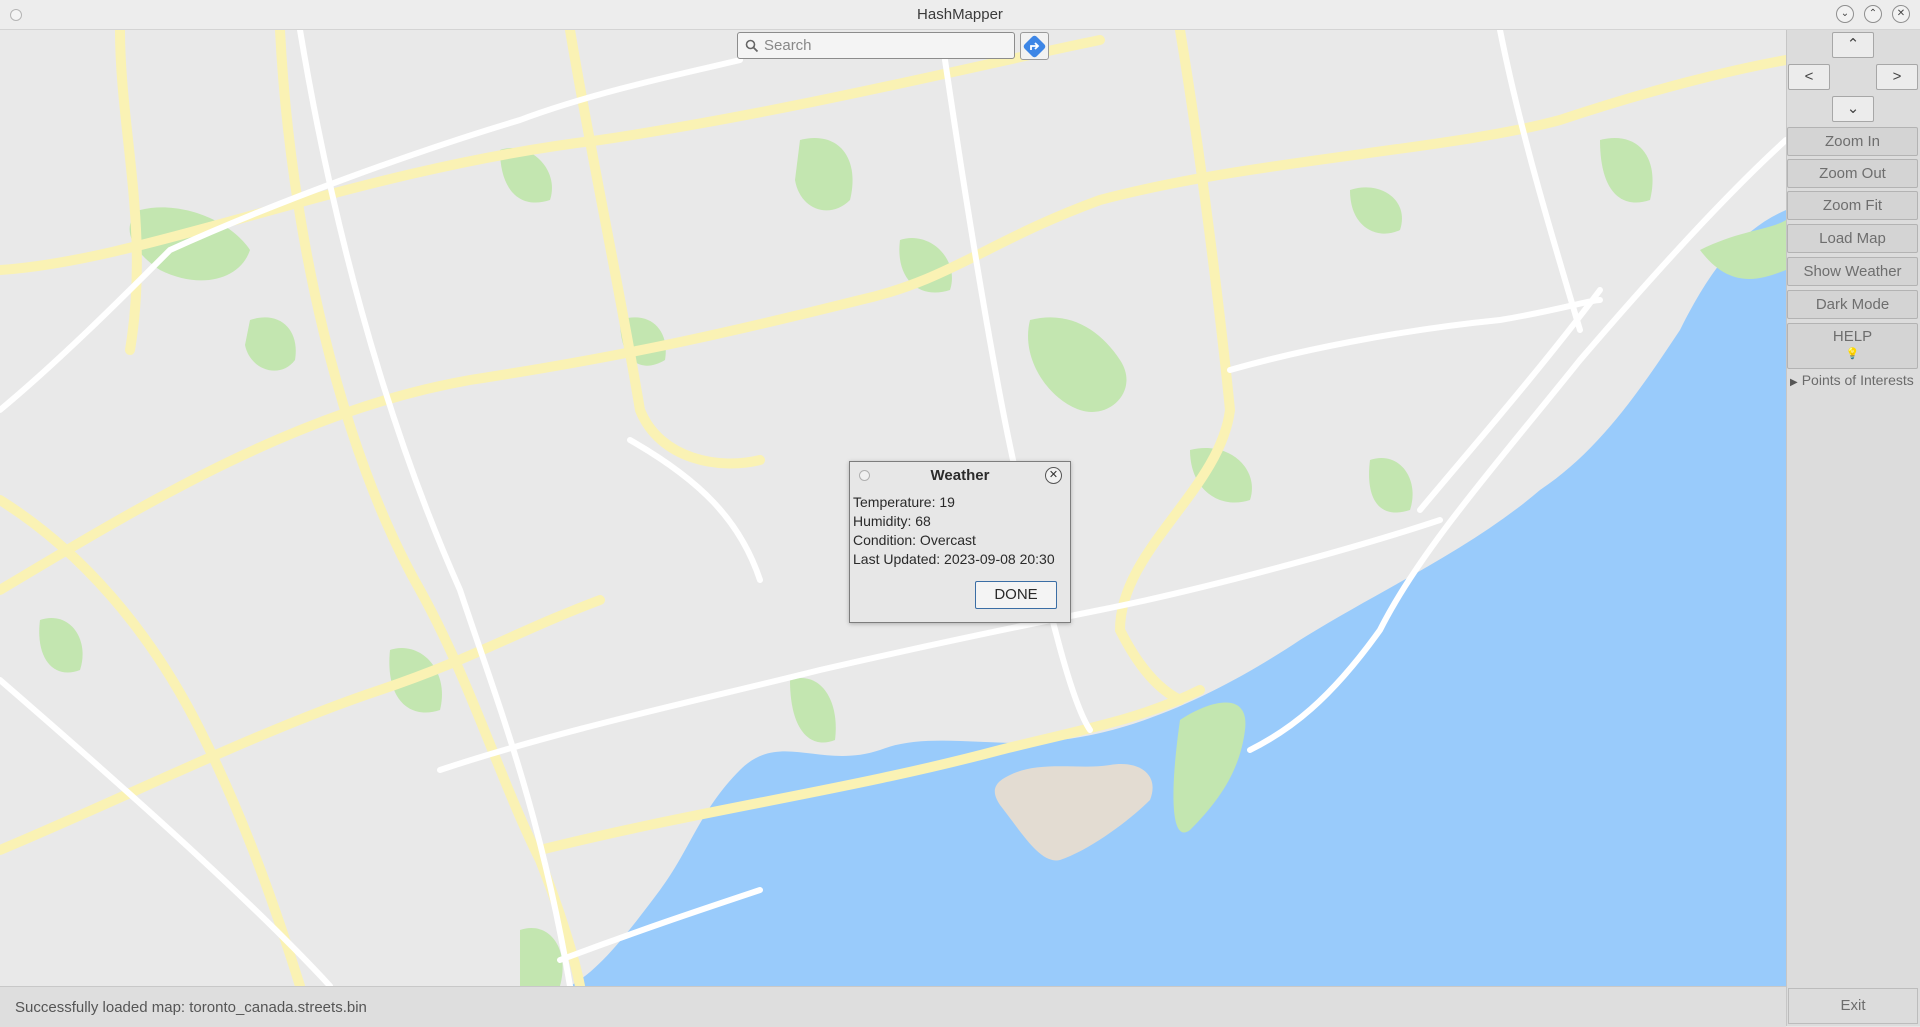  Describe the element at coordinates (1053, 475) in the screenshot. I see `close-icon: ✕` at that location.